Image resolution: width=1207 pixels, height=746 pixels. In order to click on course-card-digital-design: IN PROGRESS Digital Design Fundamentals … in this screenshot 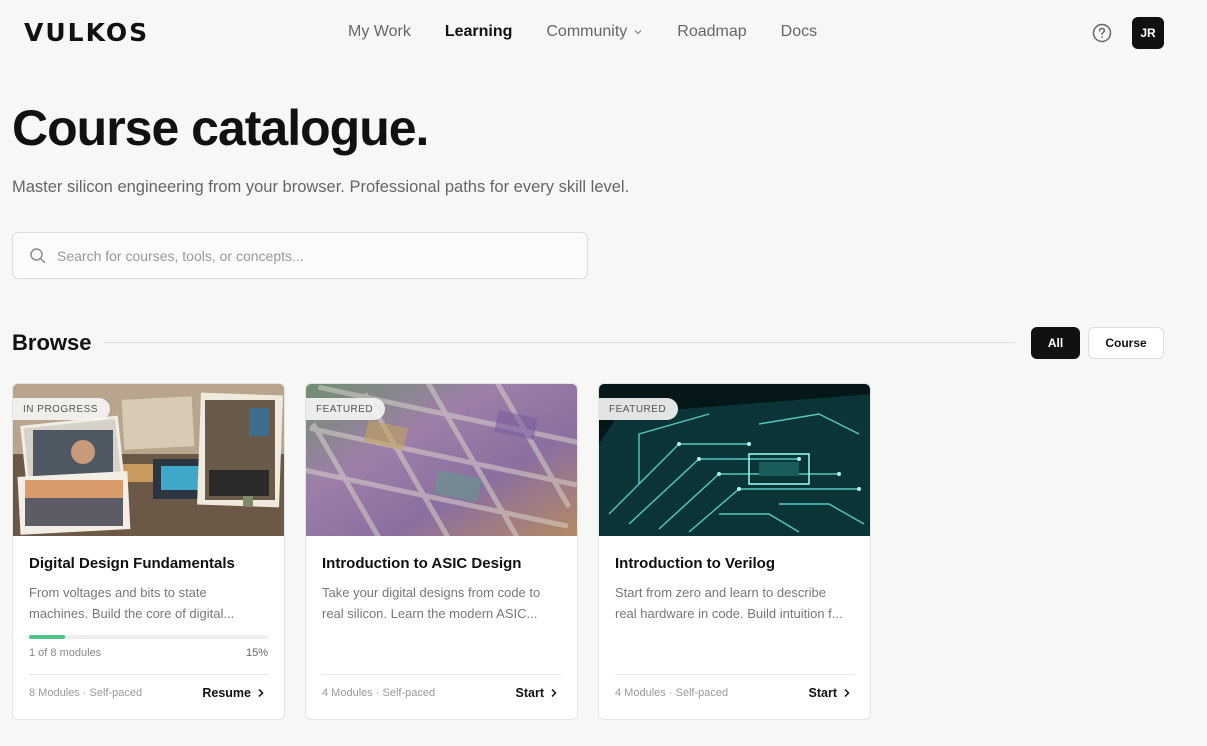, I will do `click(148, 551)`.